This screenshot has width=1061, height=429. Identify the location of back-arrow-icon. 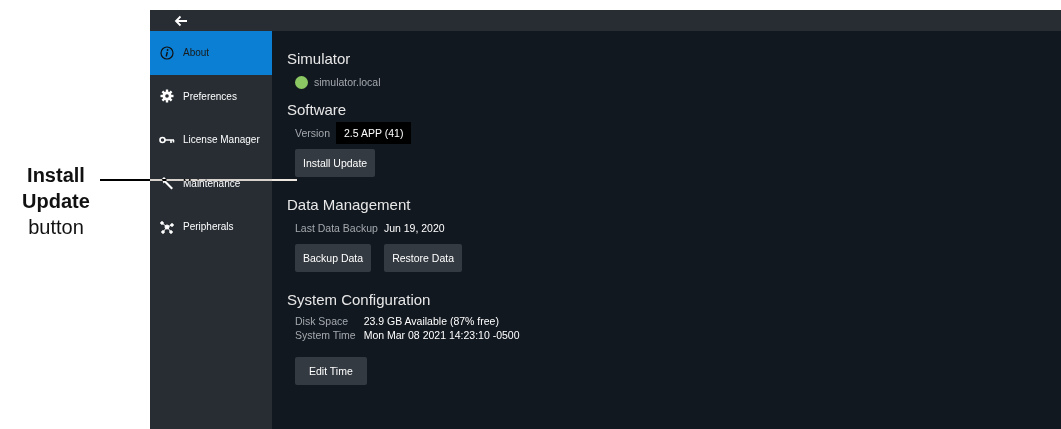
(181, 20).